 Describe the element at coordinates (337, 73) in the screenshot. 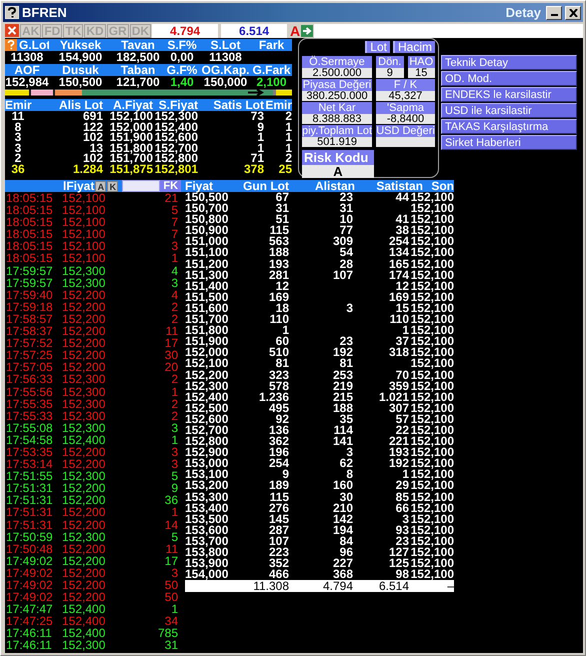

I see `field-value: 2.500.000` at that location.